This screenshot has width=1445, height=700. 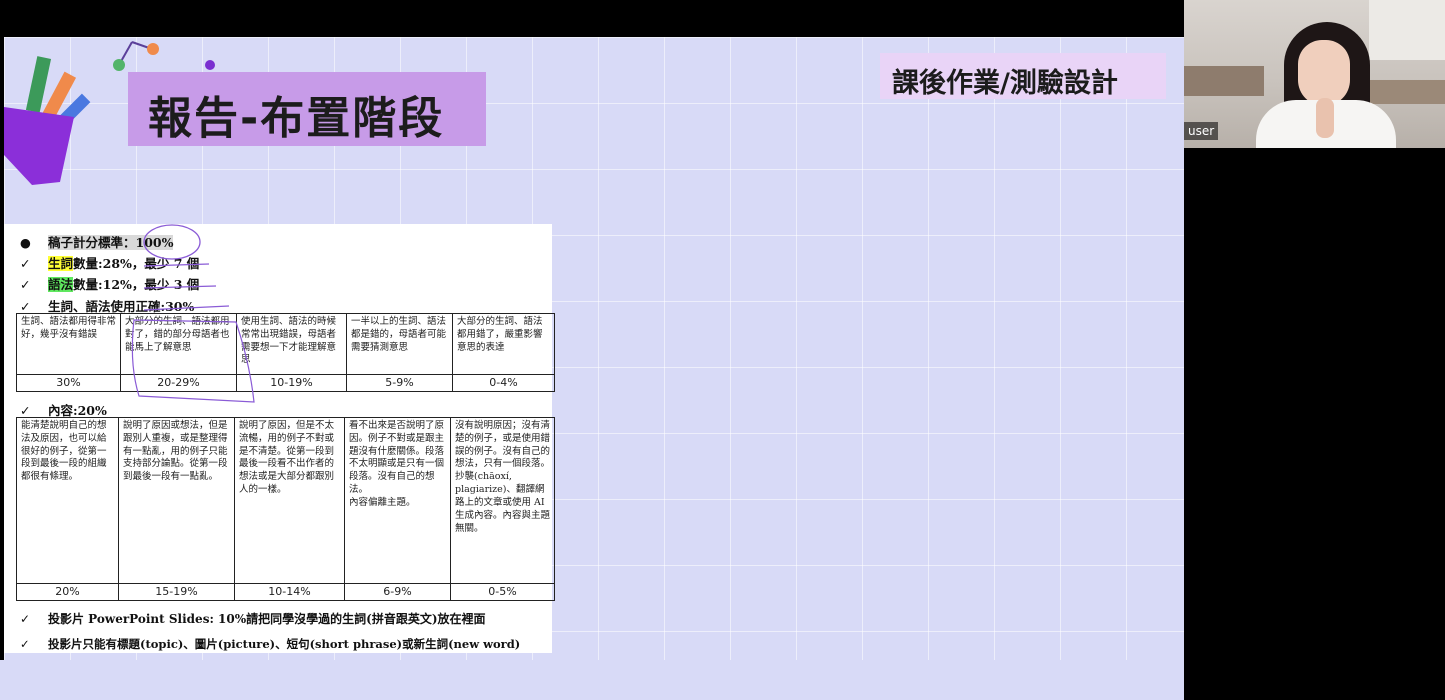 I want to click on slide-title: 報告-布置階段, so click(x=296, y=118).